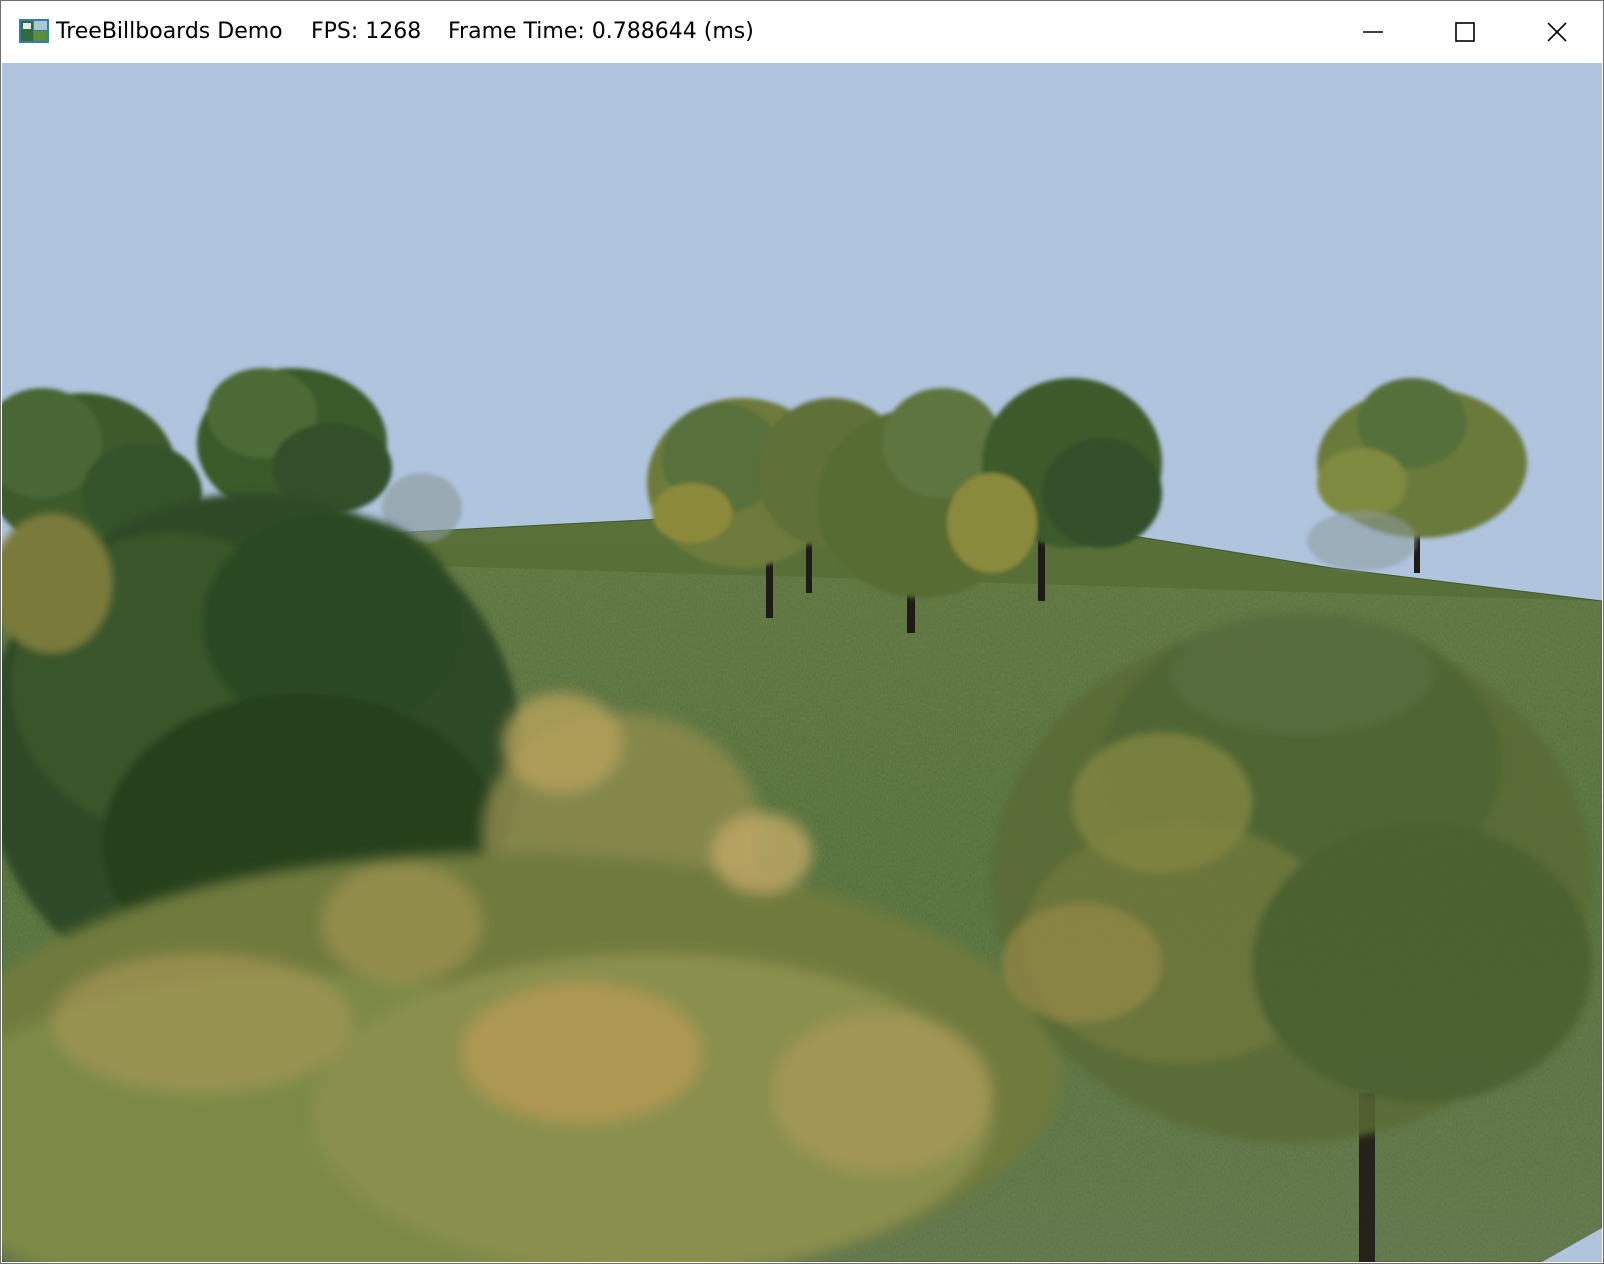 The image size is (1604, 1264). I want to click on close-icon, so click(1557, 31).